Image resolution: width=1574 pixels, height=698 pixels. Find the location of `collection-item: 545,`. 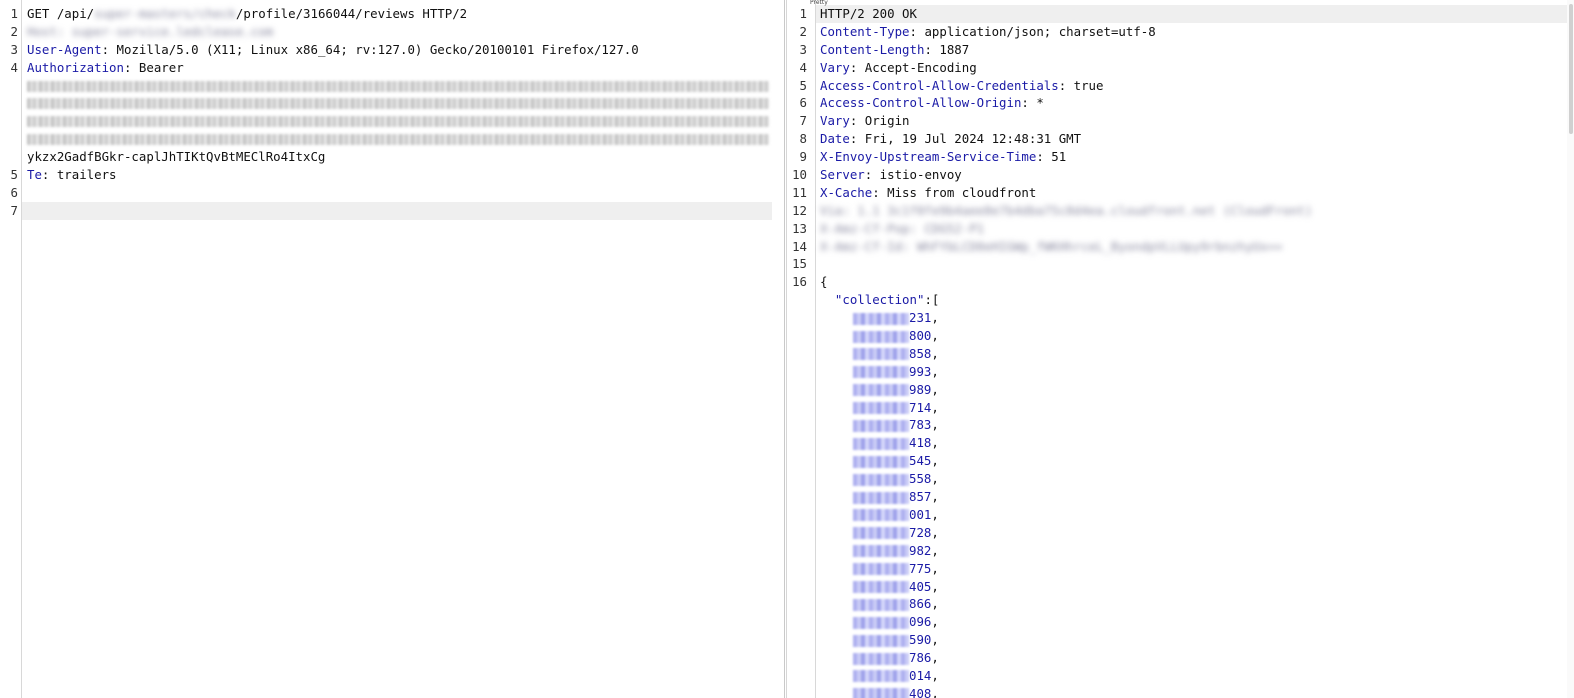

collection-item: 545, is located at coordinates (1180, 461).